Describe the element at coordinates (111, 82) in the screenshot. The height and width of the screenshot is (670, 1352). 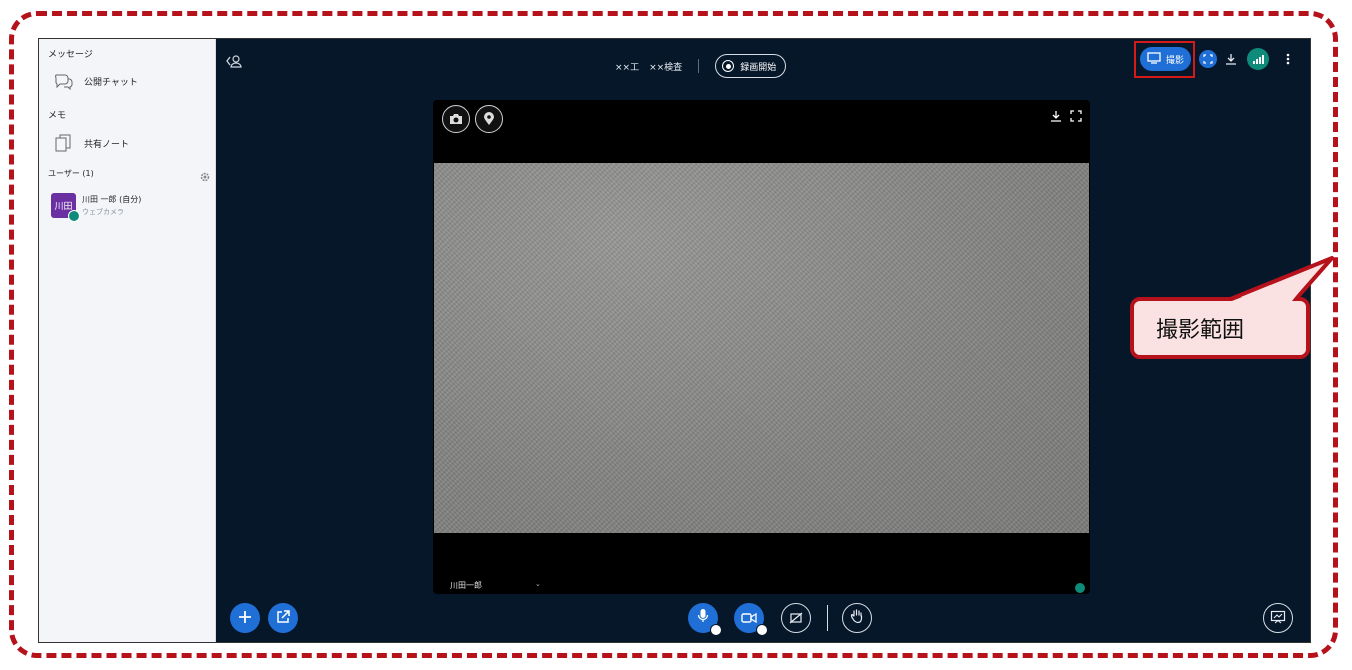
I see `sidebar-item-label: 公開チャット` at that location.